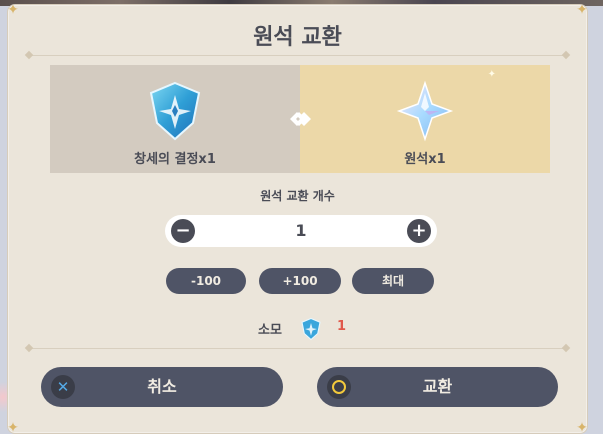 The image size is (603, 434). I want to click on target-item-label: 원석x1, so click(425, 159).